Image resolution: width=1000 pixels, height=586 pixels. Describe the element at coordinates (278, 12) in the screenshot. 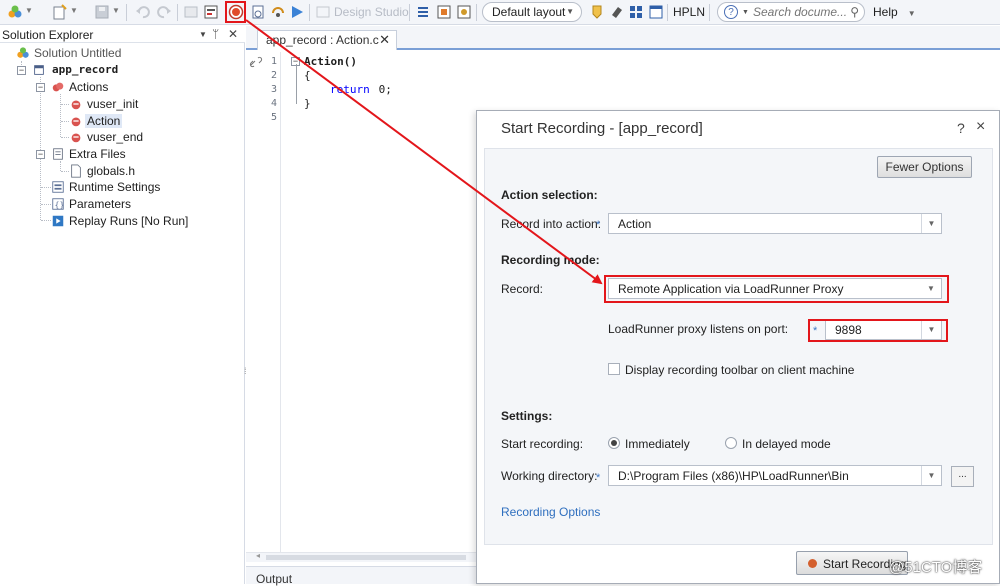

I see `regenerate-icon` at that location.